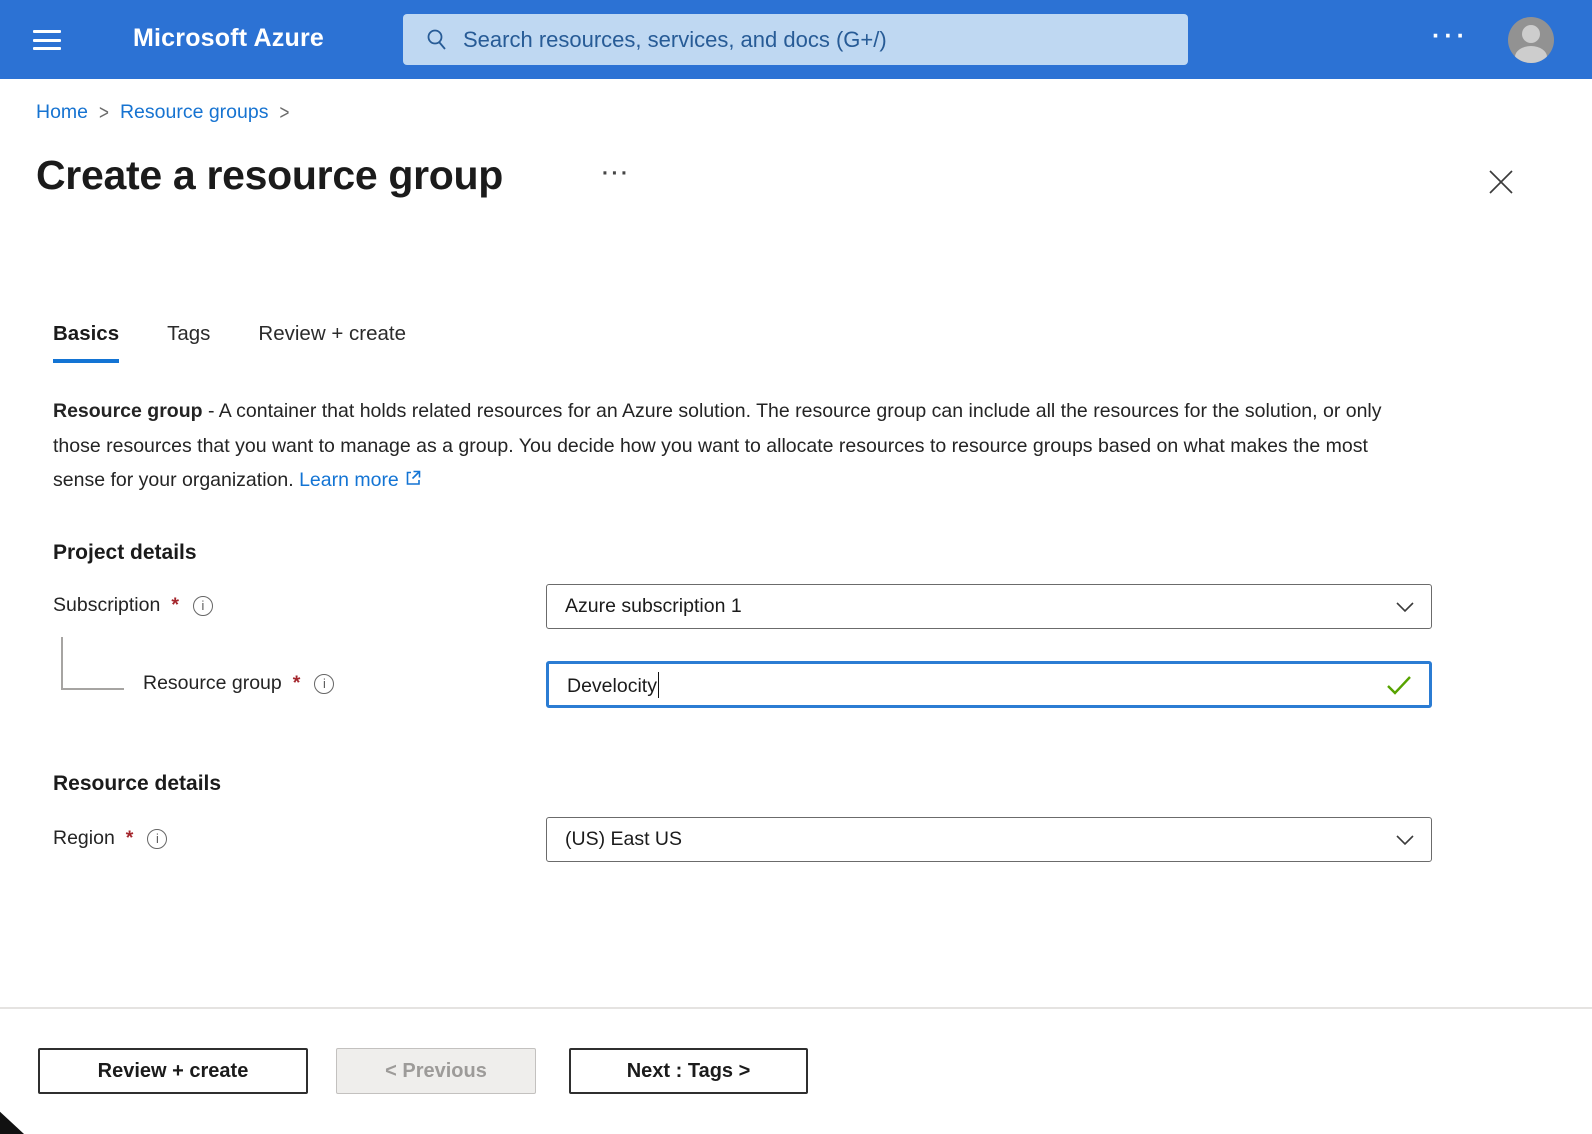  Describe the element at coordinates (796, 1008) in the screenshot. I see `footer-divider` at that location.